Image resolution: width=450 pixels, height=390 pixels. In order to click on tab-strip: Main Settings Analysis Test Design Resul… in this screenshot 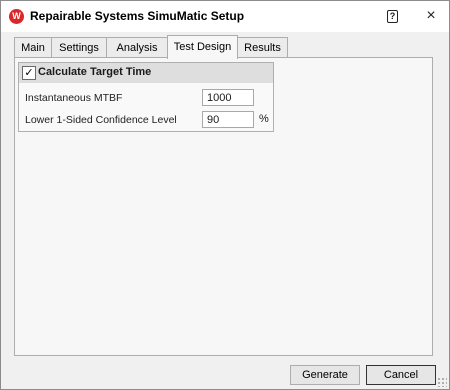, I will do `click(224, 47)`.